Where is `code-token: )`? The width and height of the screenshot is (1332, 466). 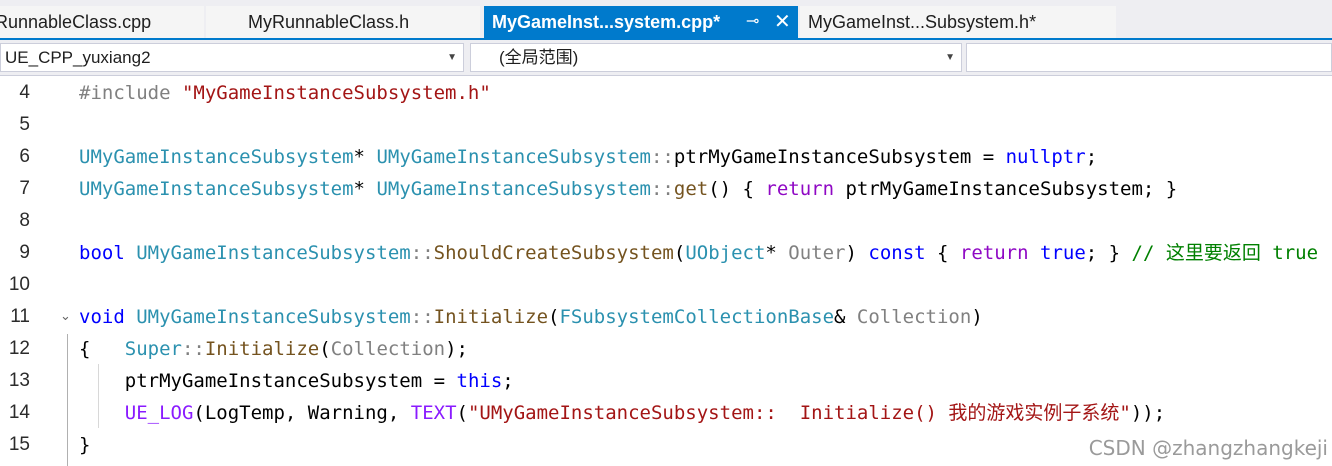 code-token: ) is located at coordinates (857, 253).